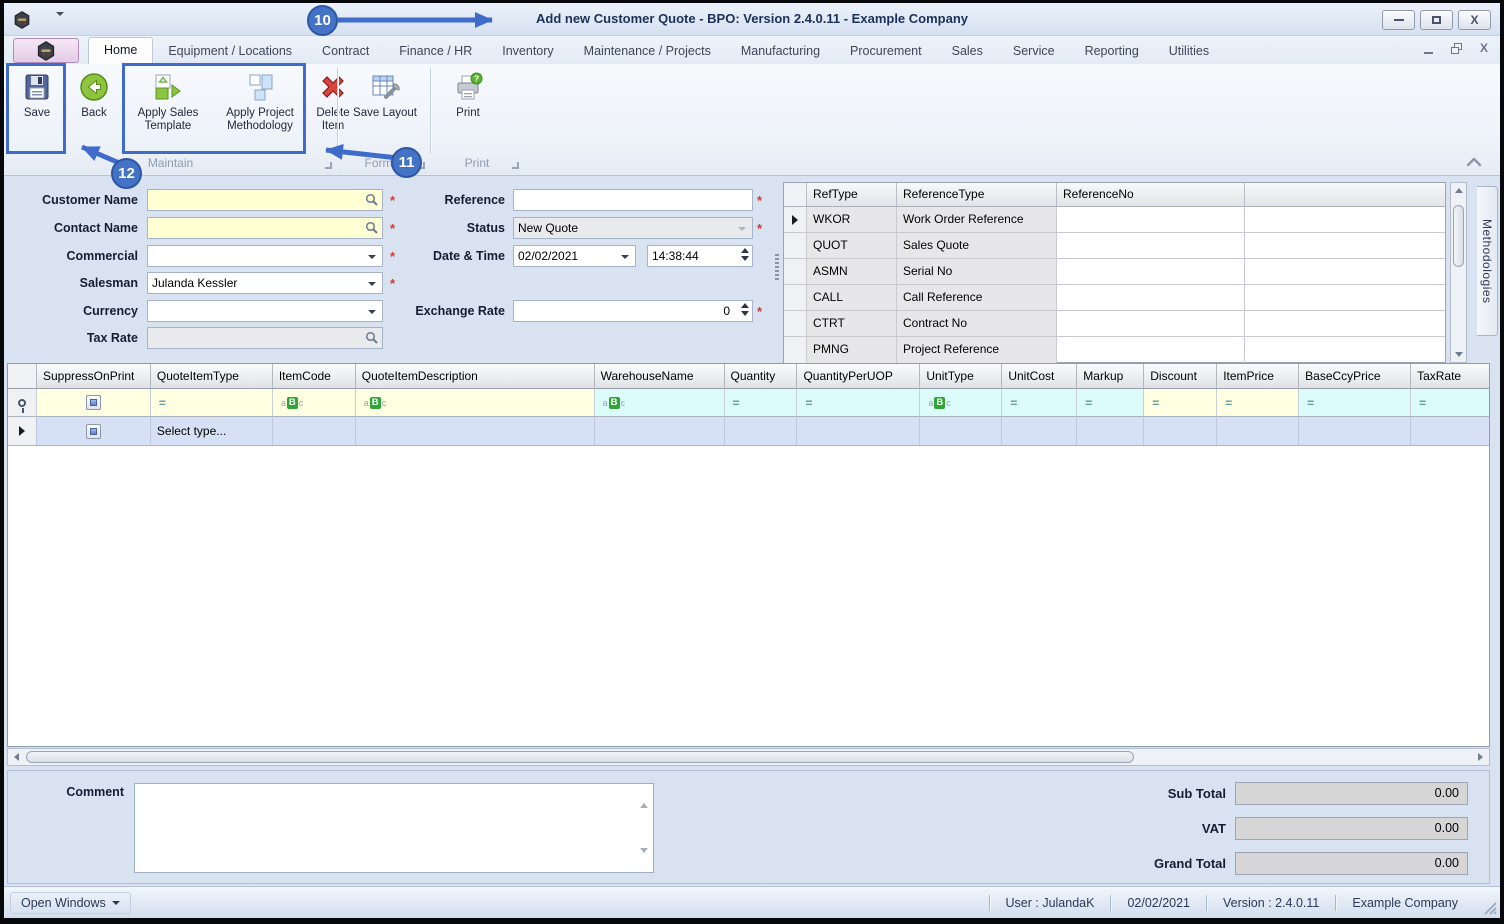 This screenshot has width=1504, height=924. I want to click on status-dropdown: New Quote, so click(633, 228).